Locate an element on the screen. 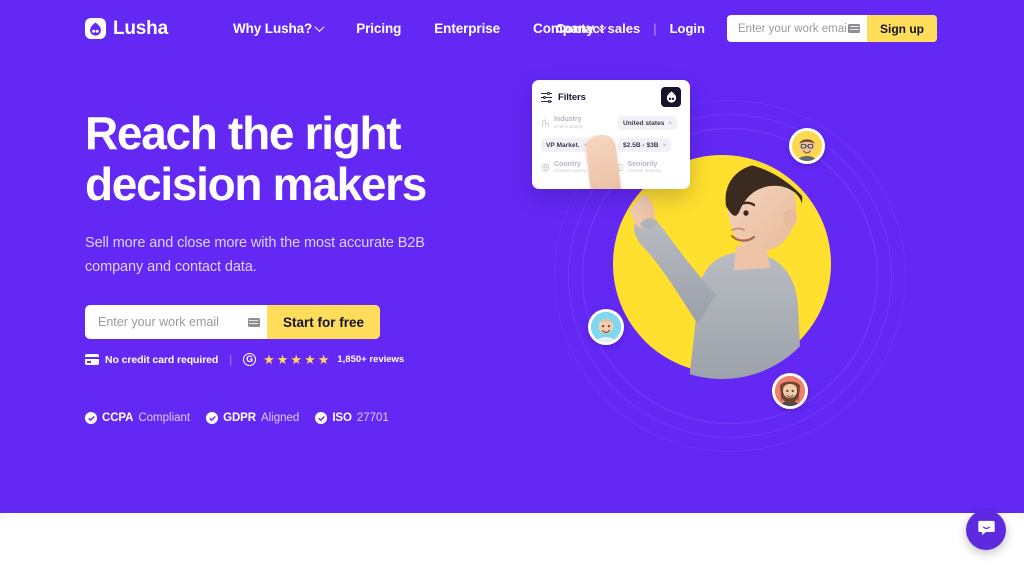  filter-chip-revenue-label: $2.5B - $3B is located at coordinates (641, 145).